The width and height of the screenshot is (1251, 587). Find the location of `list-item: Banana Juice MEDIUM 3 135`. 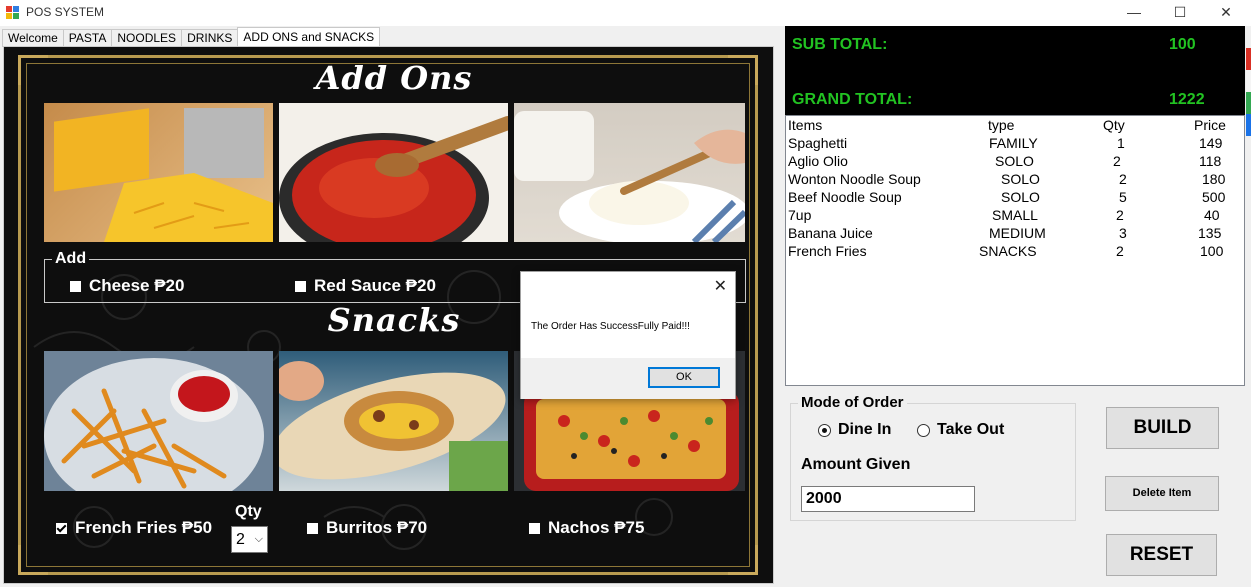

list-item: Banana Juice MEDIUM 3 135 is located at coordinates (1015, 234).